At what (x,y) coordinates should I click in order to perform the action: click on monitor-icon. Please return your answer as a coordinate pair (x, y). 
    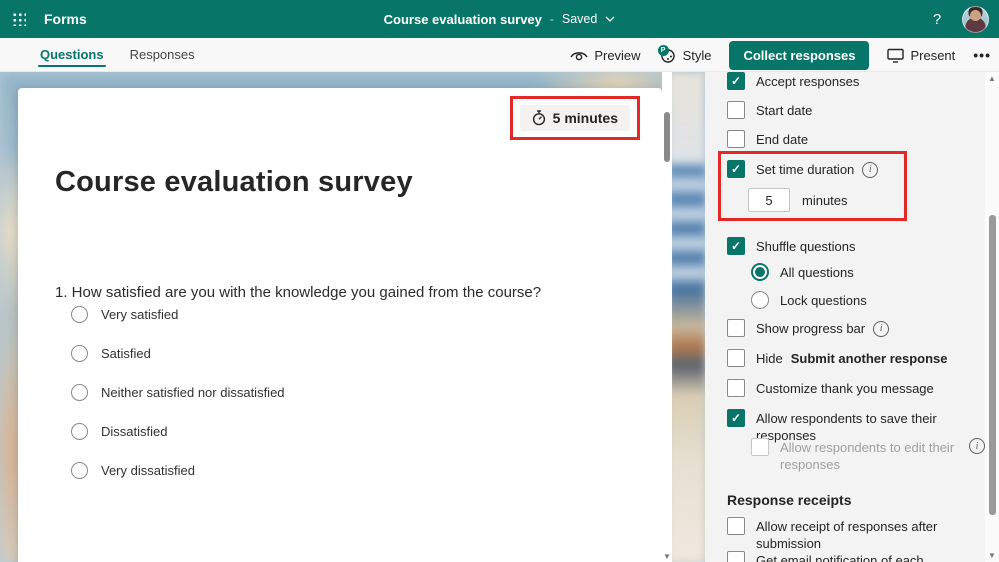
    Looking at the image, I should click on (896, 55).